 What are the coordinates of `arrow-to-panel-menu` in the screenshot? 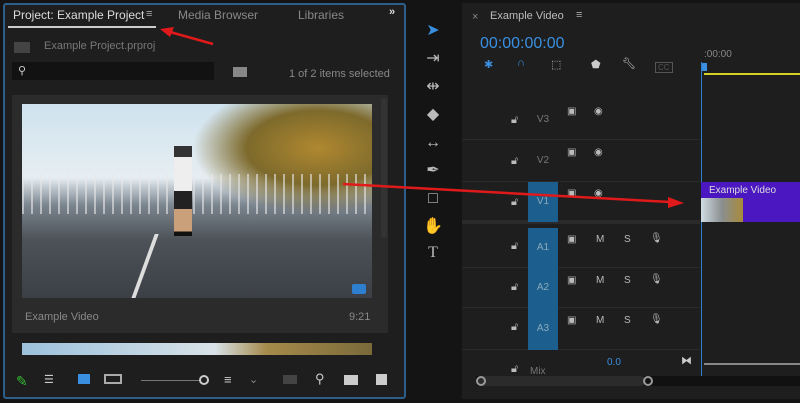 It's located at (191, 38).